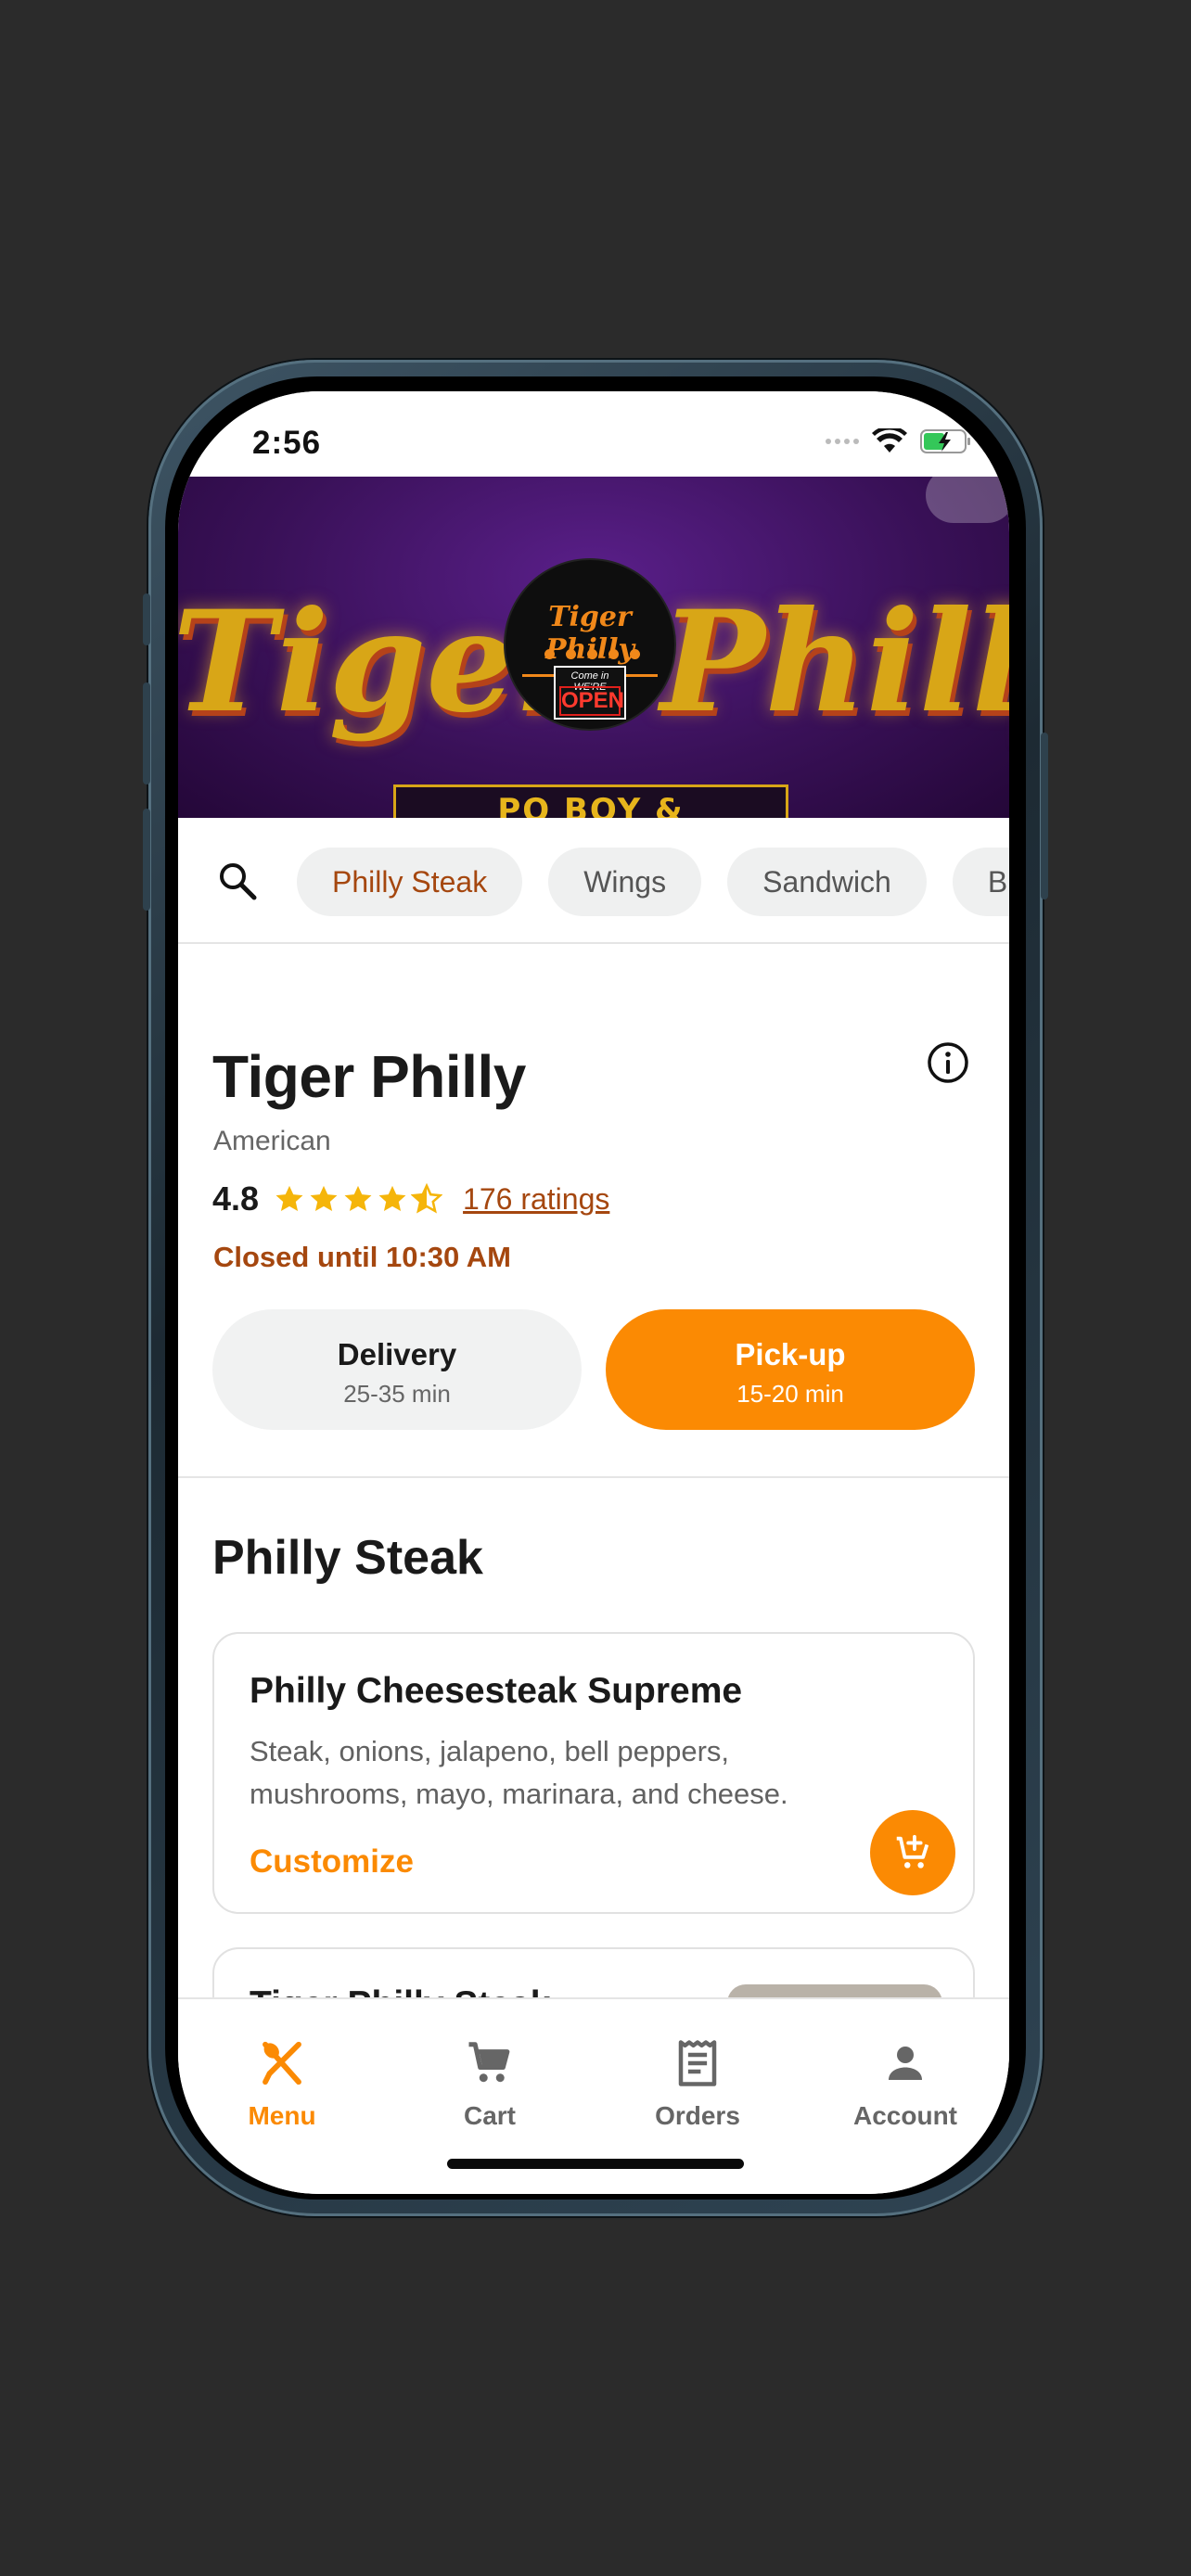 The width and height of the screenshot is (1191, 2576). What do you see at coordinates (591, 701) in the screenshot?
I see `open-sign-text: OPEN` at bounding box center [591, 701].